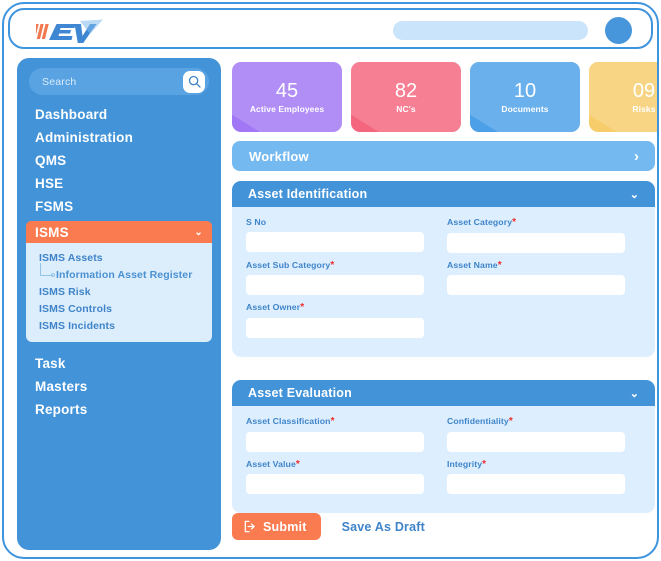  Describe the element at coordinates (525, 90) in the screenshot. I see `stat-value: 10` at that location.